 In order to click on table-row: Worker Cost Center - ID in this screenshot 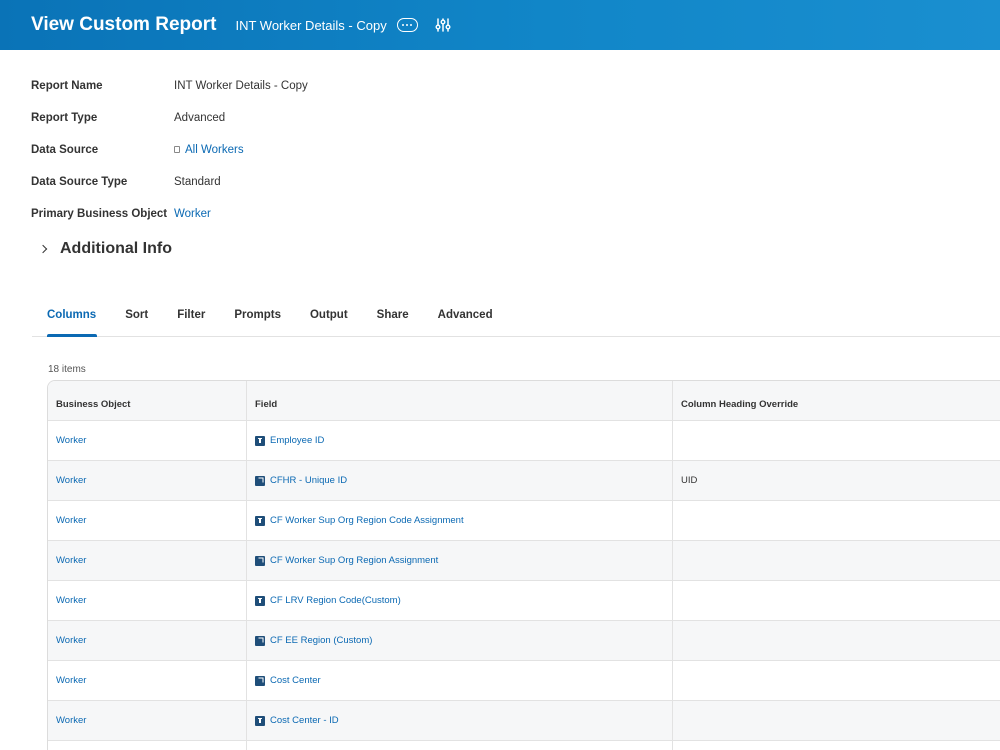, I will do `click(524, 721)`.